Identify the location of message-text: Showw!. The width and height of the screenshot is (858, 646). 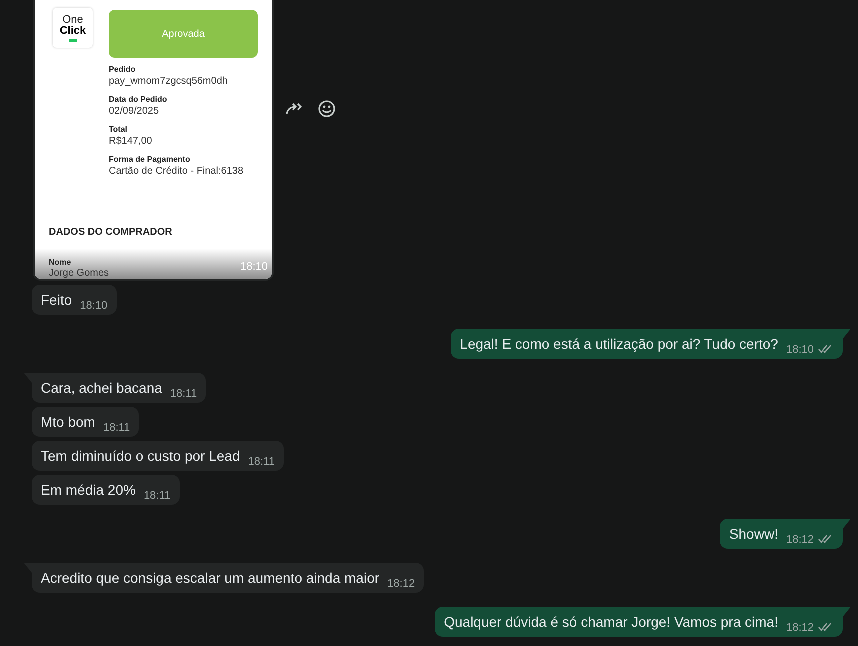
(753, 534).